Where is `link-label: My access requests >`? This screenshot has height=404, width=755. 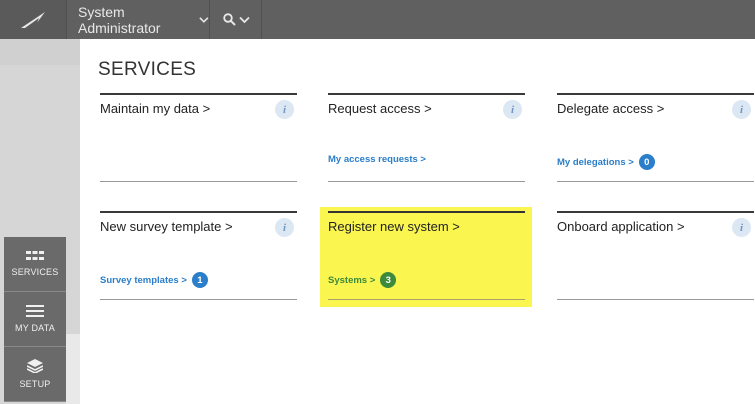 link-label: My access requests > is located at coordinates (377, 159).